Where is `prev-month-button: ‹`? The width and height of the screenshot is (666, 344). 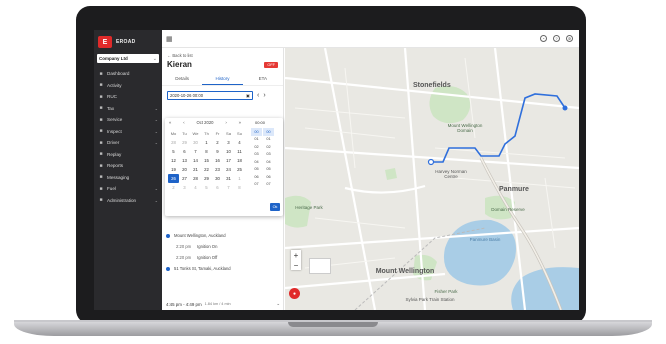 prev-month-button: ‹ is located at coordinates (183, 122).